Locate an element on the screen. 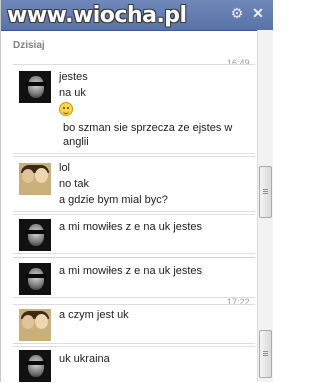 Image resolution: width=320 pixels, height=383 pixels. message-text: no tak is located at coordinates (74, 184).